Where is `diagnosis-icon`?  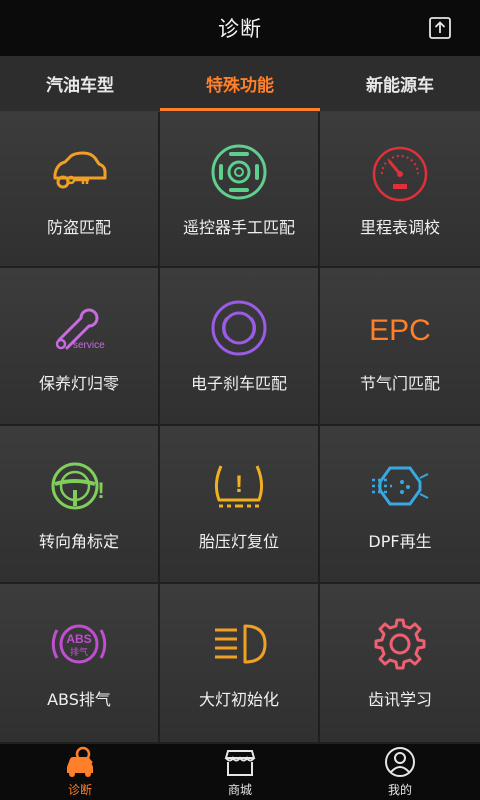
diagnosis-icon is located at coordinates (80, 761).